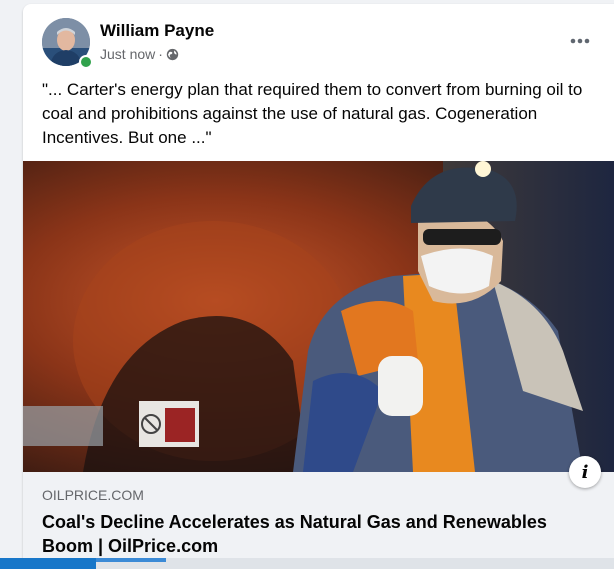  I want to click on more-horizontal-icon, so click(580, 41).